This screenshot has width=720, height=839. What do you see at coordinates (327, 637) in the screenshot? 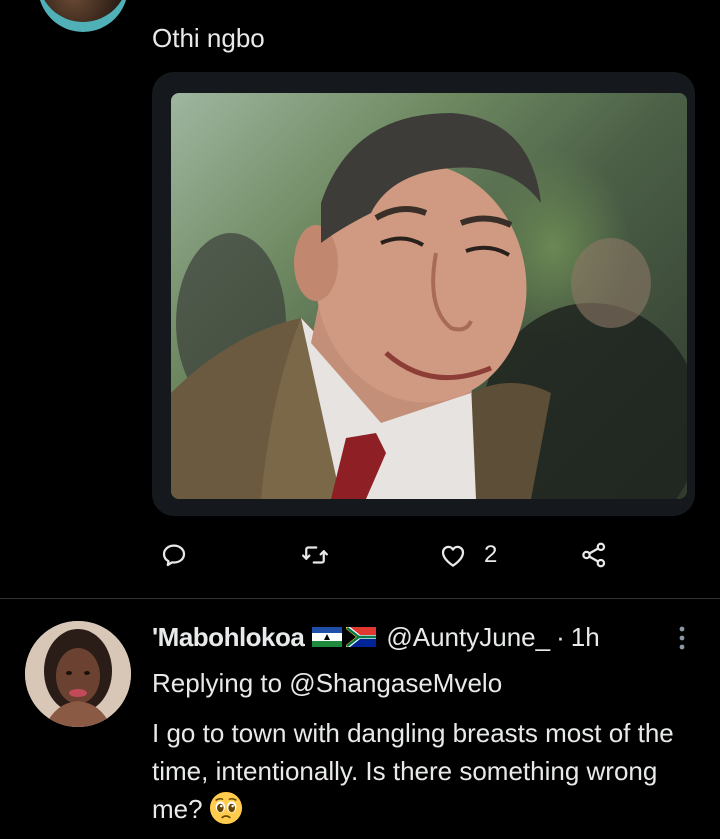
I see `lesotho-flag-icon` at bounding box center [327, 637].